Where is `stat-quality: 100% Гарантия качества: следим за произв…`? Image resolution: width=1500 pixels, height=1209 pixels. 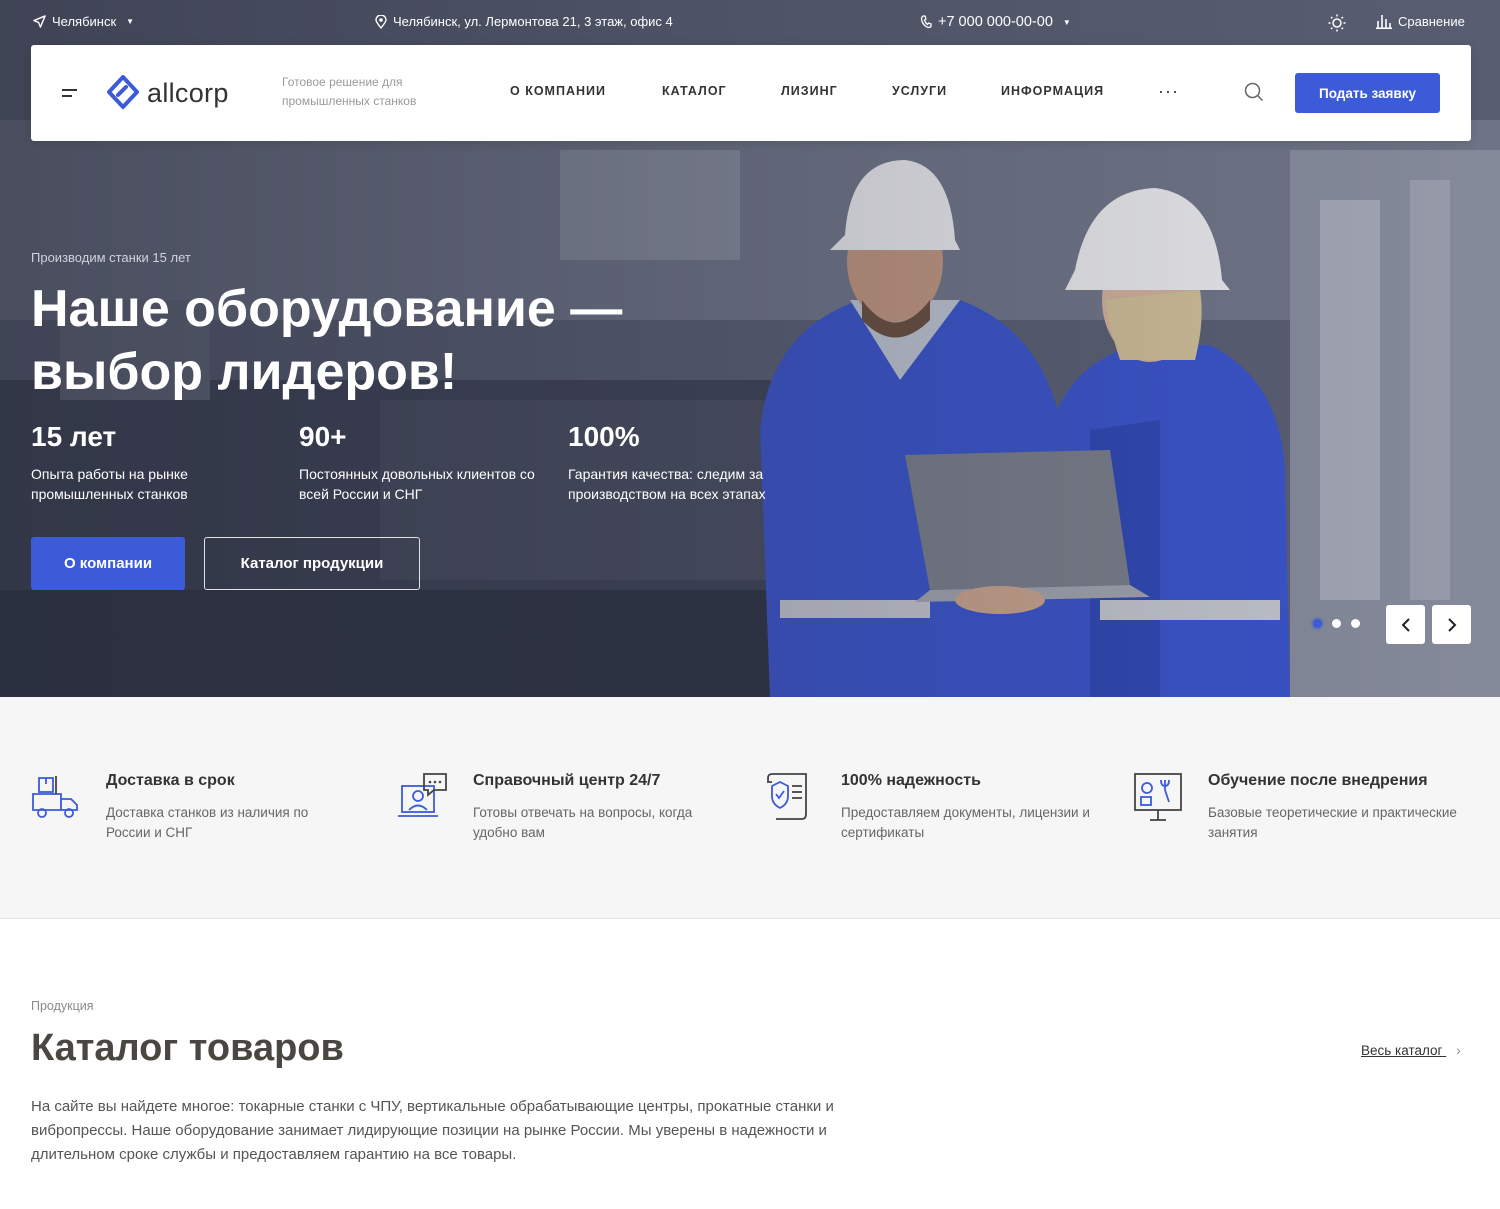
stat-quality: 100% Гарантия качества: следим за произв… is located at coordinates (688, 462).